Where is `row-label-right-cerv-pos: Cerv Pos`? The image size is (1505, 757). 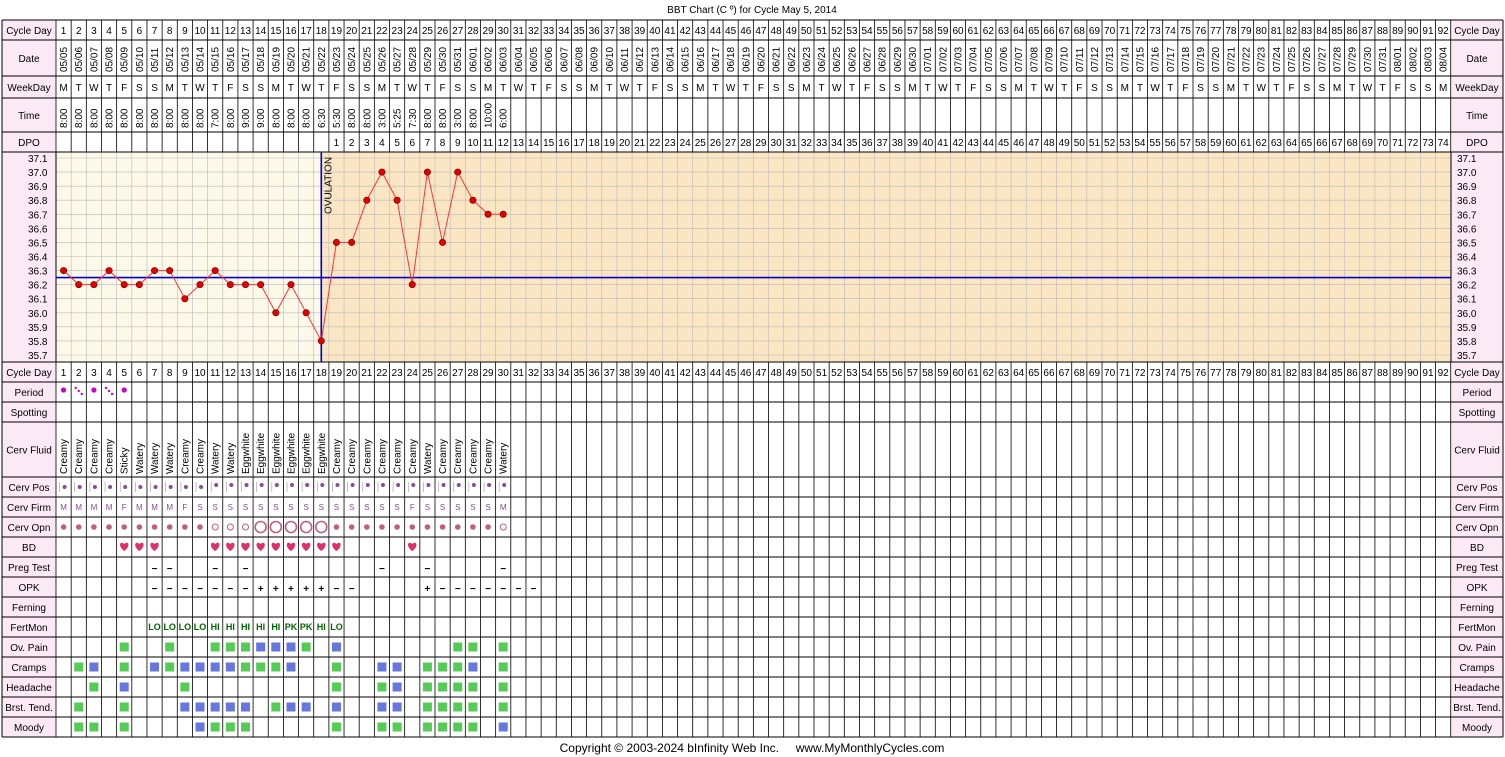
row-label-right-cerv-pos: Cerv Pos is located at coordinates (1476, 488).